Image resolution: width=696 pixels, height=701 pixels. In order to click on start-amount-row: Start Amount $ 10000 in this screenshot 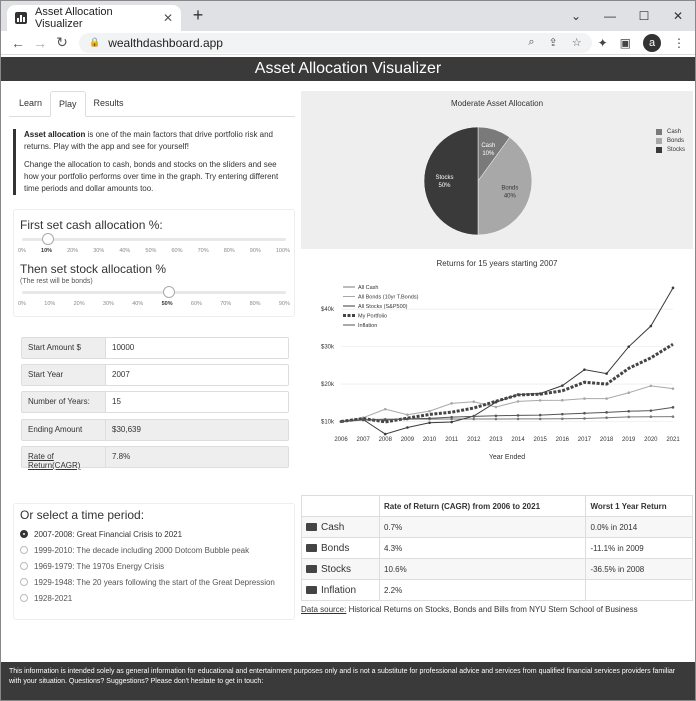, I will do `click(155, 348)`.